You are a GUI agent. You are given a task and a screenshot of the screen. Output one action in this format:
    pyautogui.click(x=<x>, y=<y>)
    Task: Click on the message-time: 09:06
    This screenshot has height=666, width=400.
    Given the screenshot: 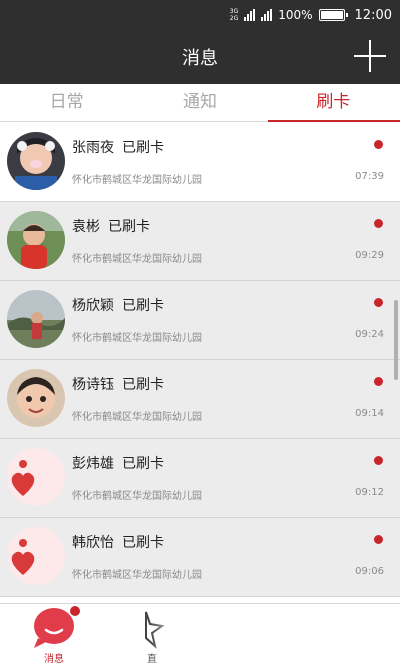 What is the action you would take?
    pyautogui.click(x=369, y=571)
    